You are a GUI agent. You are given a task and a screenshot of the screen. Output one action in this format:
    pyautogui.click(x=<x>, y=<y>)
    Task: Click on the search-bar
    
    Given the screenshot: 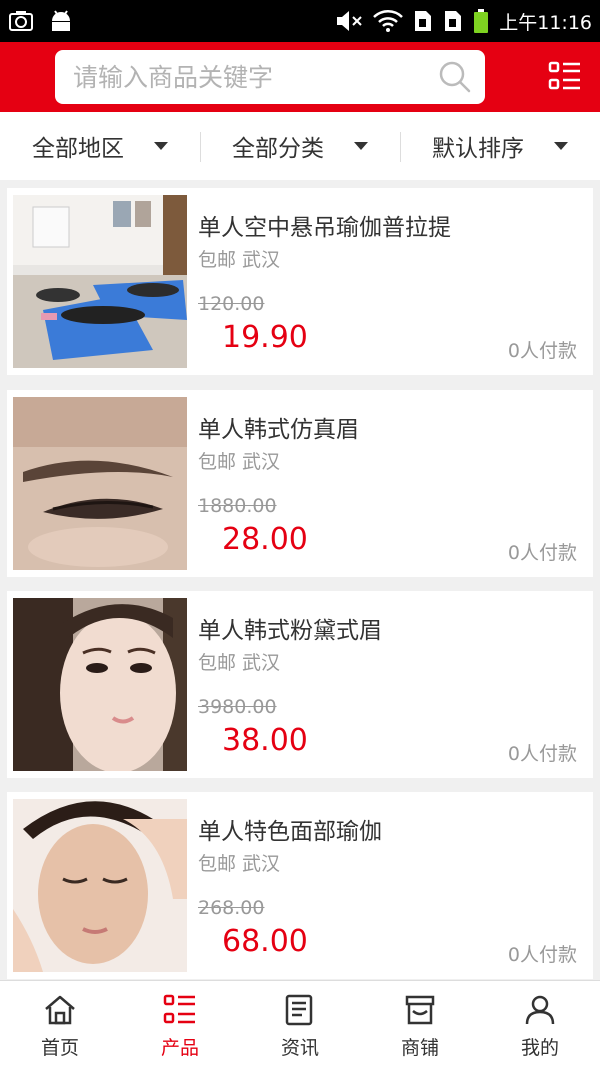 What is the action you would take?
    pyautogui.click(x=270, y=77)
    